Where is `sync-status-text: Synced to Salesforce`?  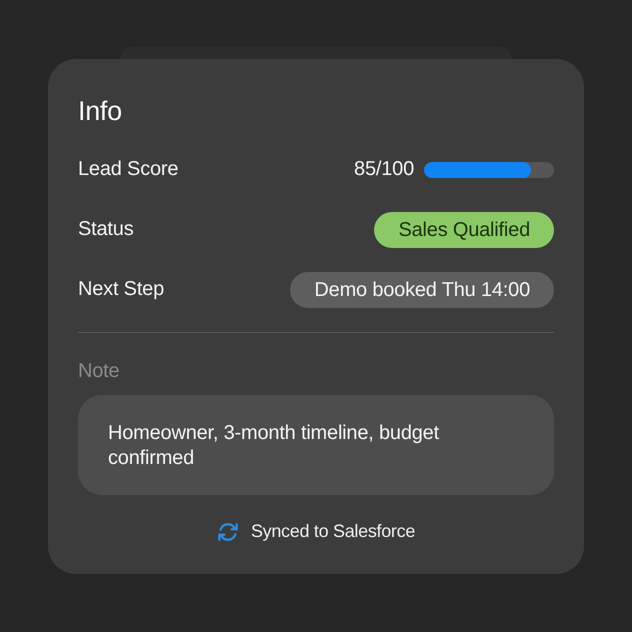
sync-status-text: Synced to Salesforce is located at coordinates (333, 531).